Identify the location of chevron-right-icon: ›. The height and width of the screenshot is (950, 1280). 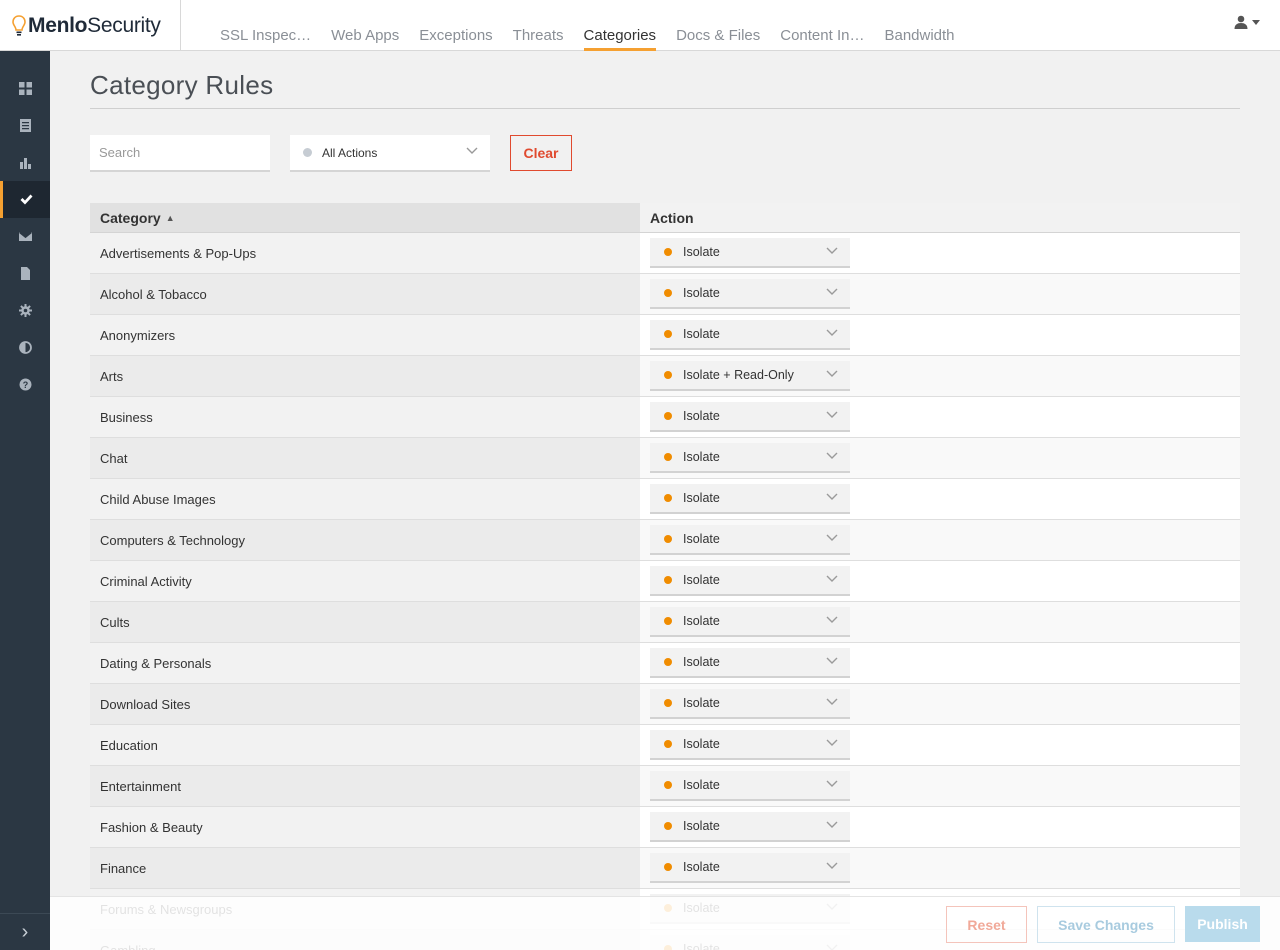
(25, 931).